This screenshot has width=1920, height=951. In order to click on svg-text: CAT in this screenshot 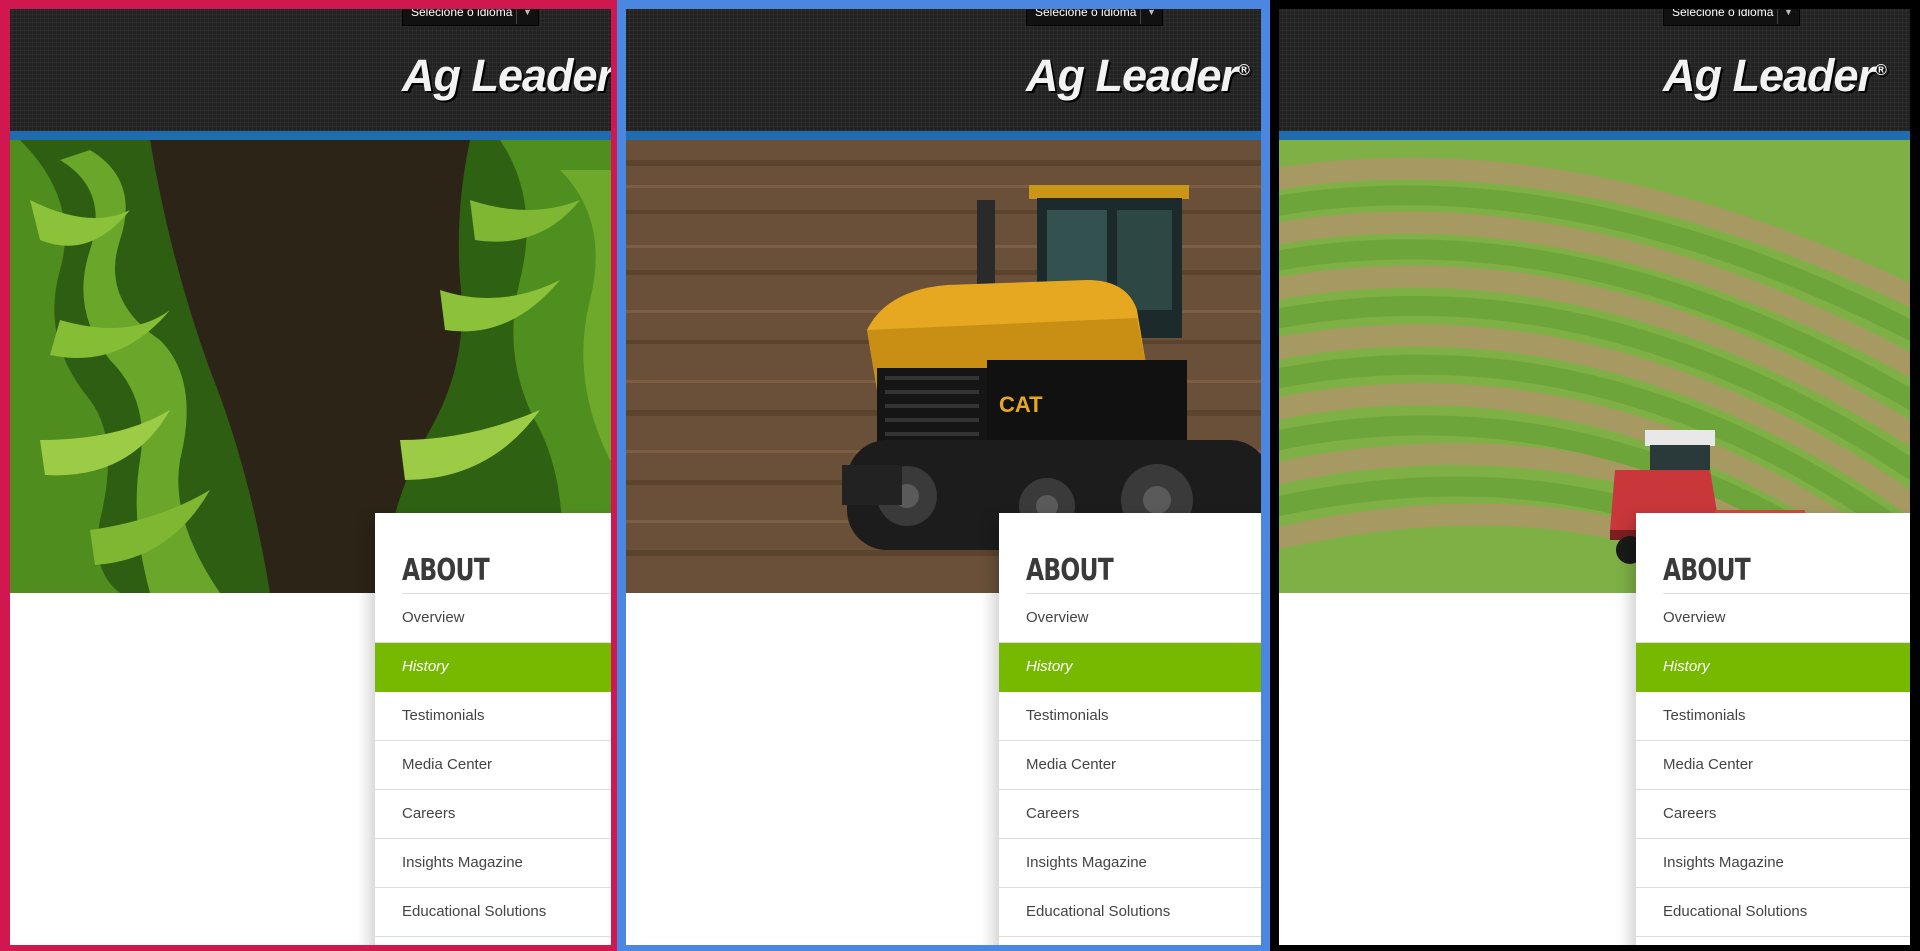, I will do `click(1021, 404)`.